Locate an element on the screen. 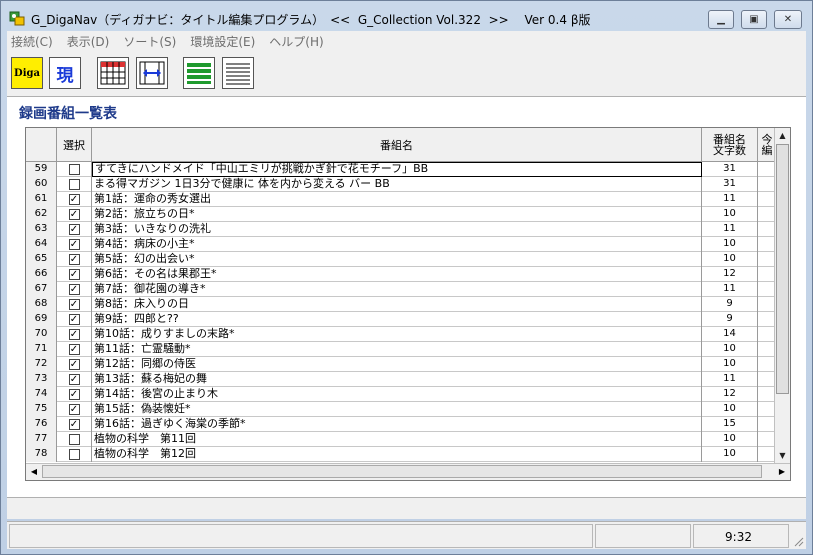 The image size is (813, 555). header-select: 選択 is located at coordinates (74, 145).